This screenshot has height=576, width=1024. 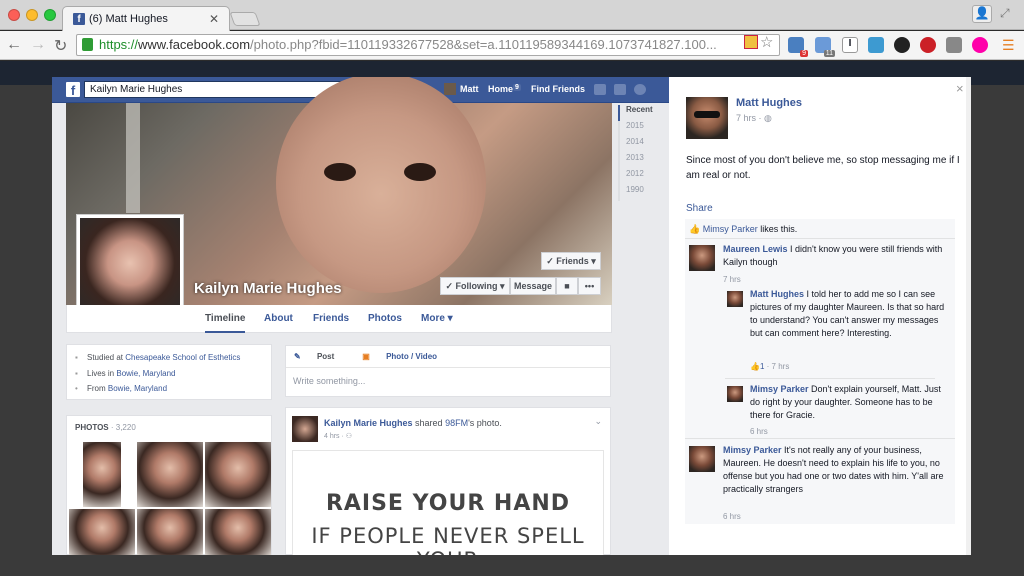 What do you see at coordinates (707, 118) in the screenshot?
I see `author-avatar` at bounding box center [707, 118].